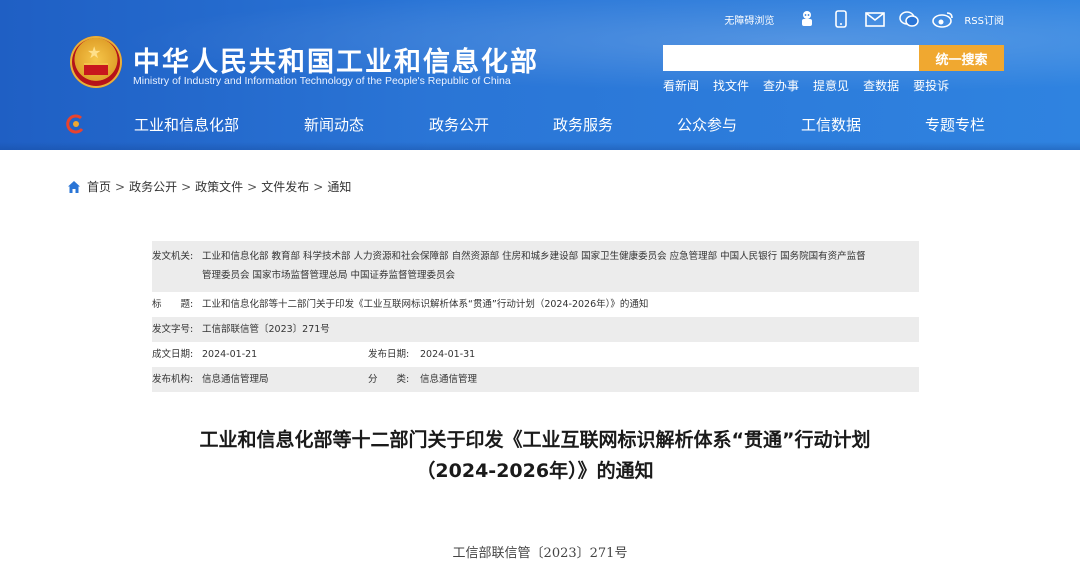  What do you see at coordinates (841, 19) in the screenshot?
I see `mobile-icon` at bounding box center [841, 19].